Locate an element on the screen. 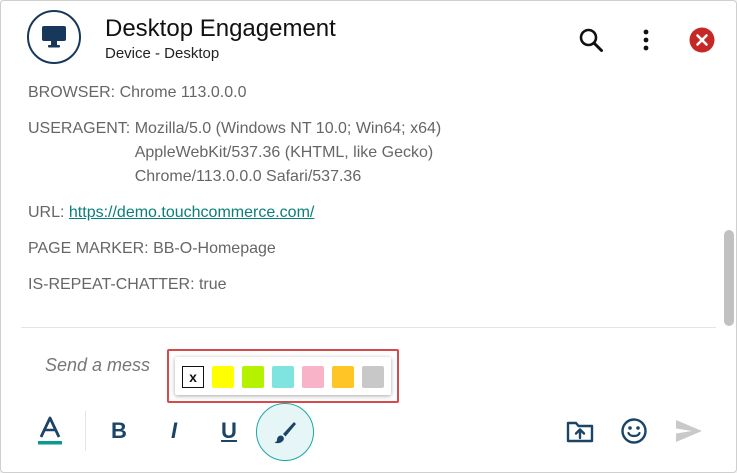 The height and width of the screenshot is (473, 737). upload-file-button is located at coordinates (580, 431).